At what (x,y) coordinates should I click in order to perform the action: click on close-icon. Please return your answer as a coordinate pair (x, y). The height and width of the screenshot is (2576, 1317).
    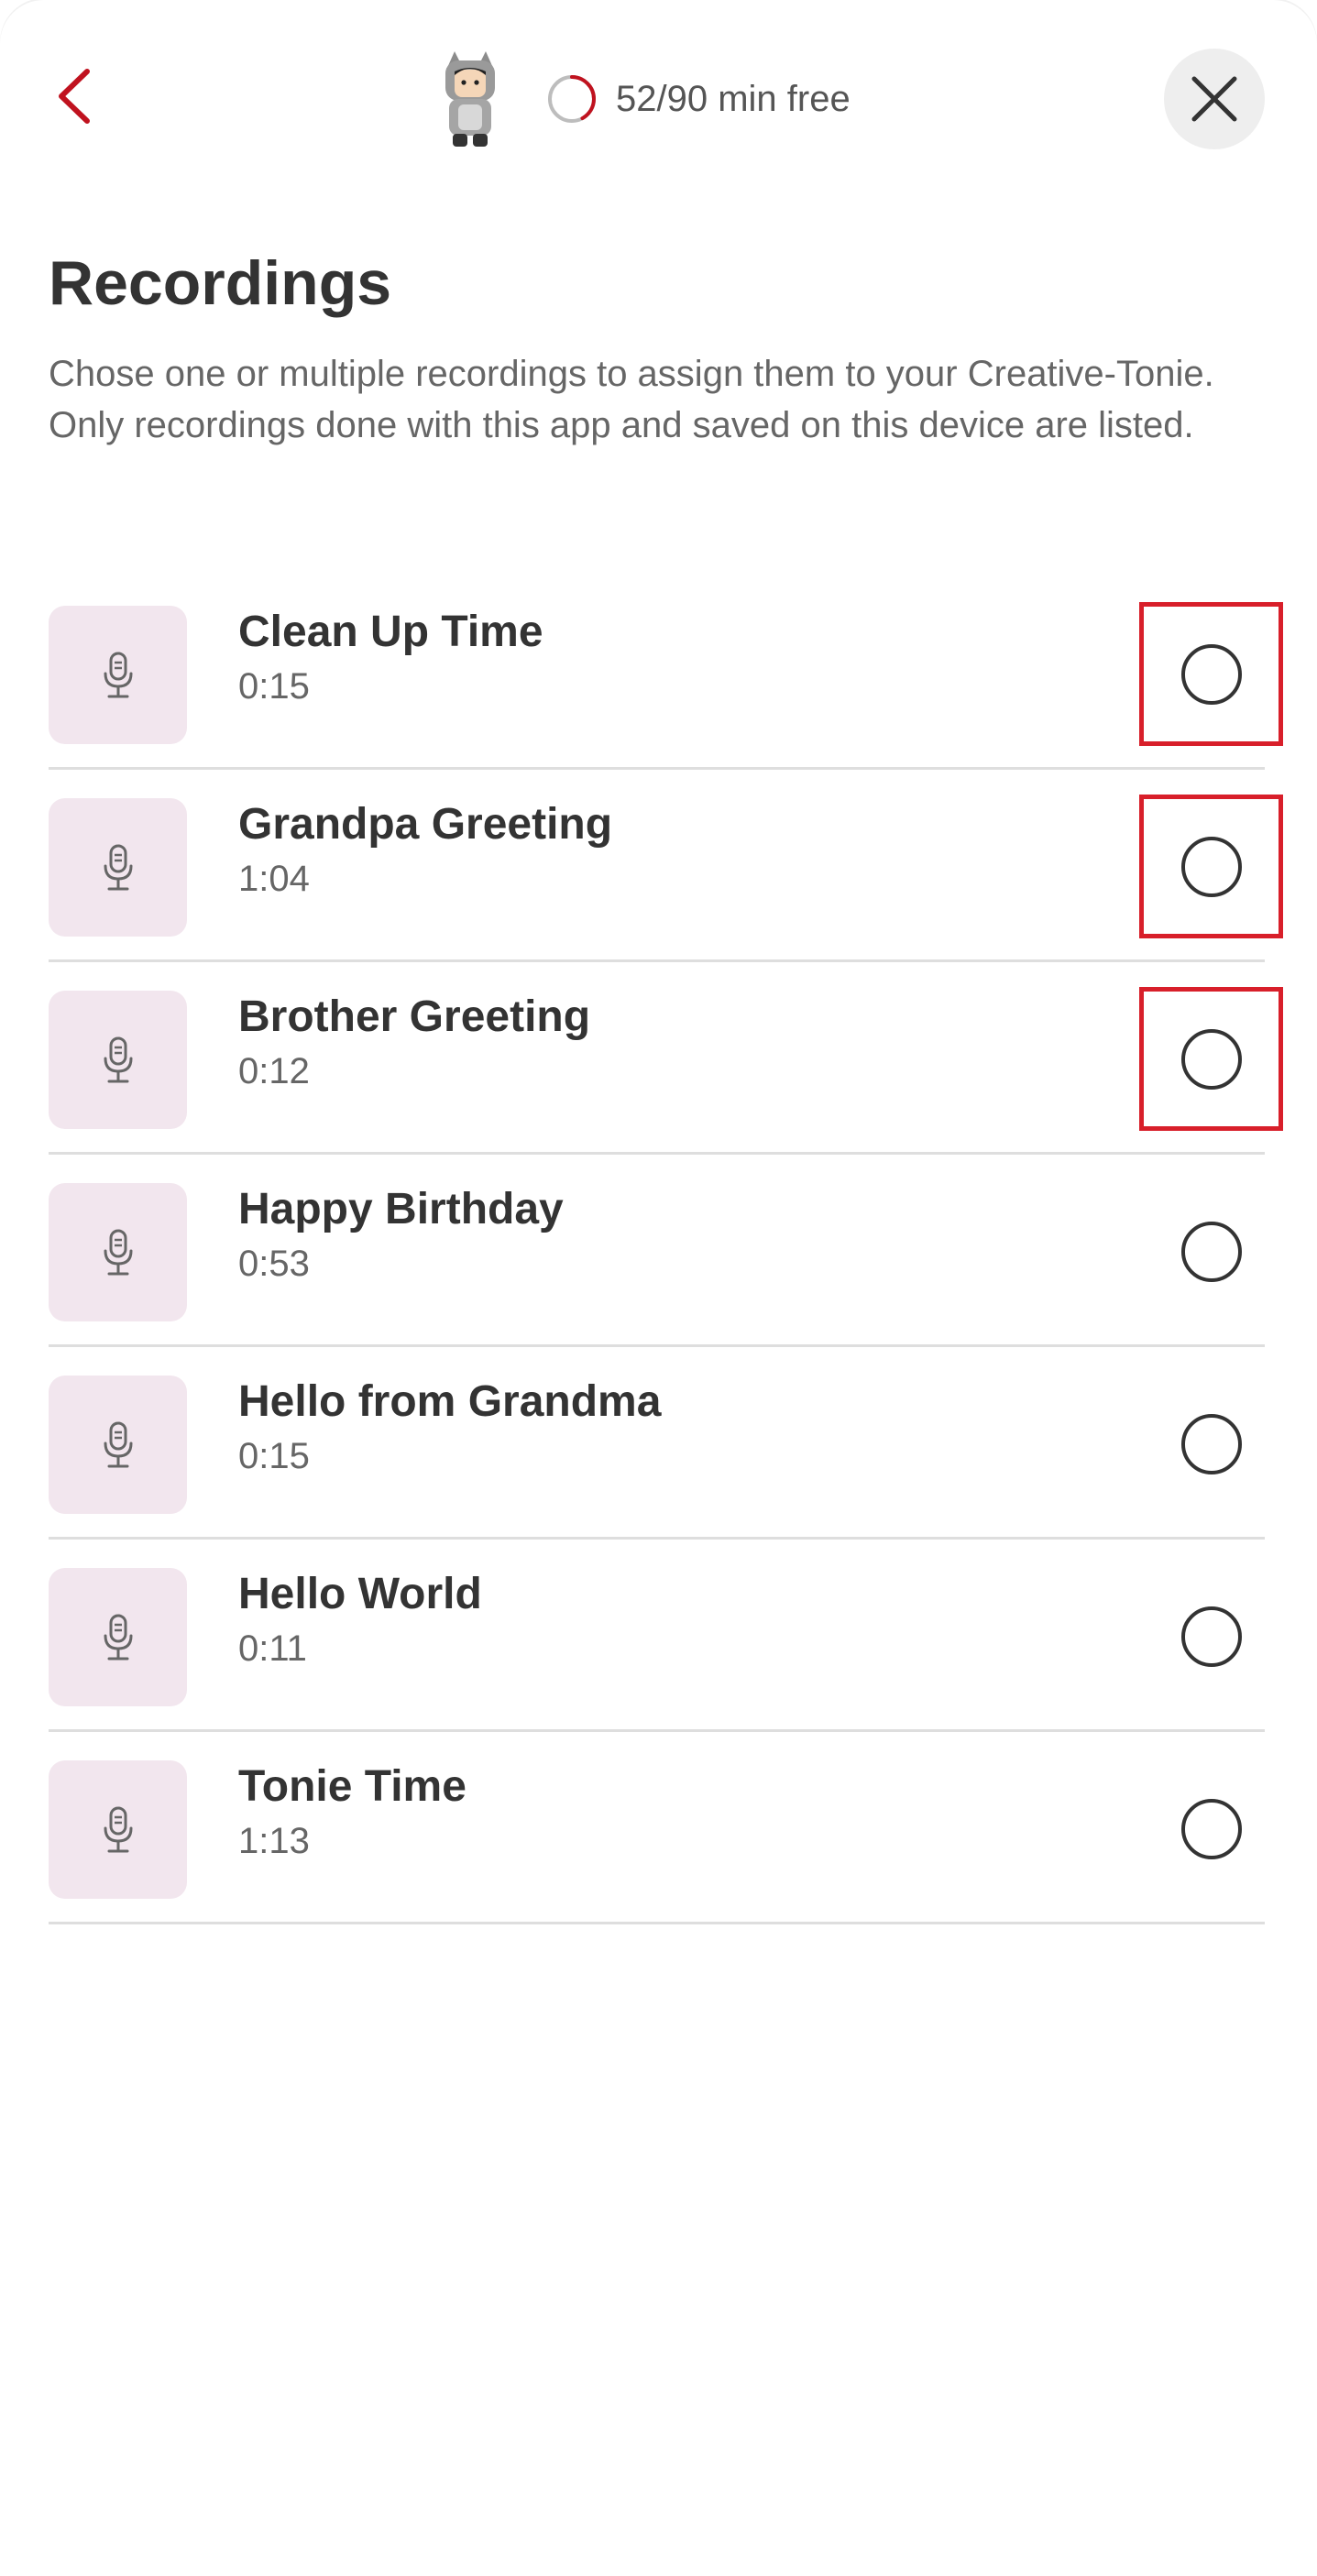
    Looking at the image, I should click on (1214, 99).